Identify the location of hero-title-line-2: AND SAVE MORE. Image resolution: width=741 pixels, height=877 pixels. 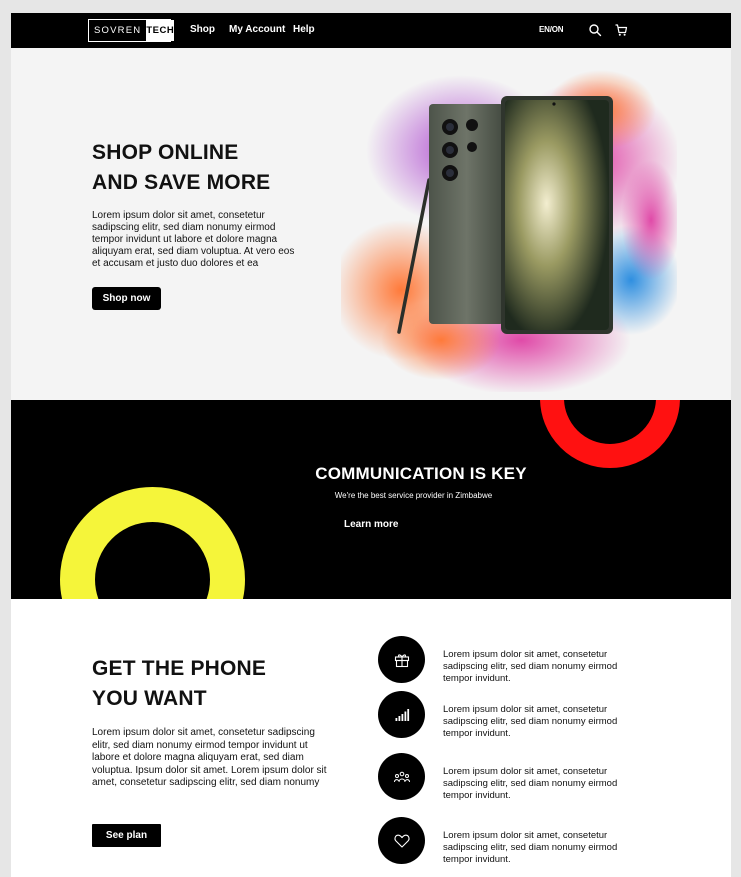
(181, 182).